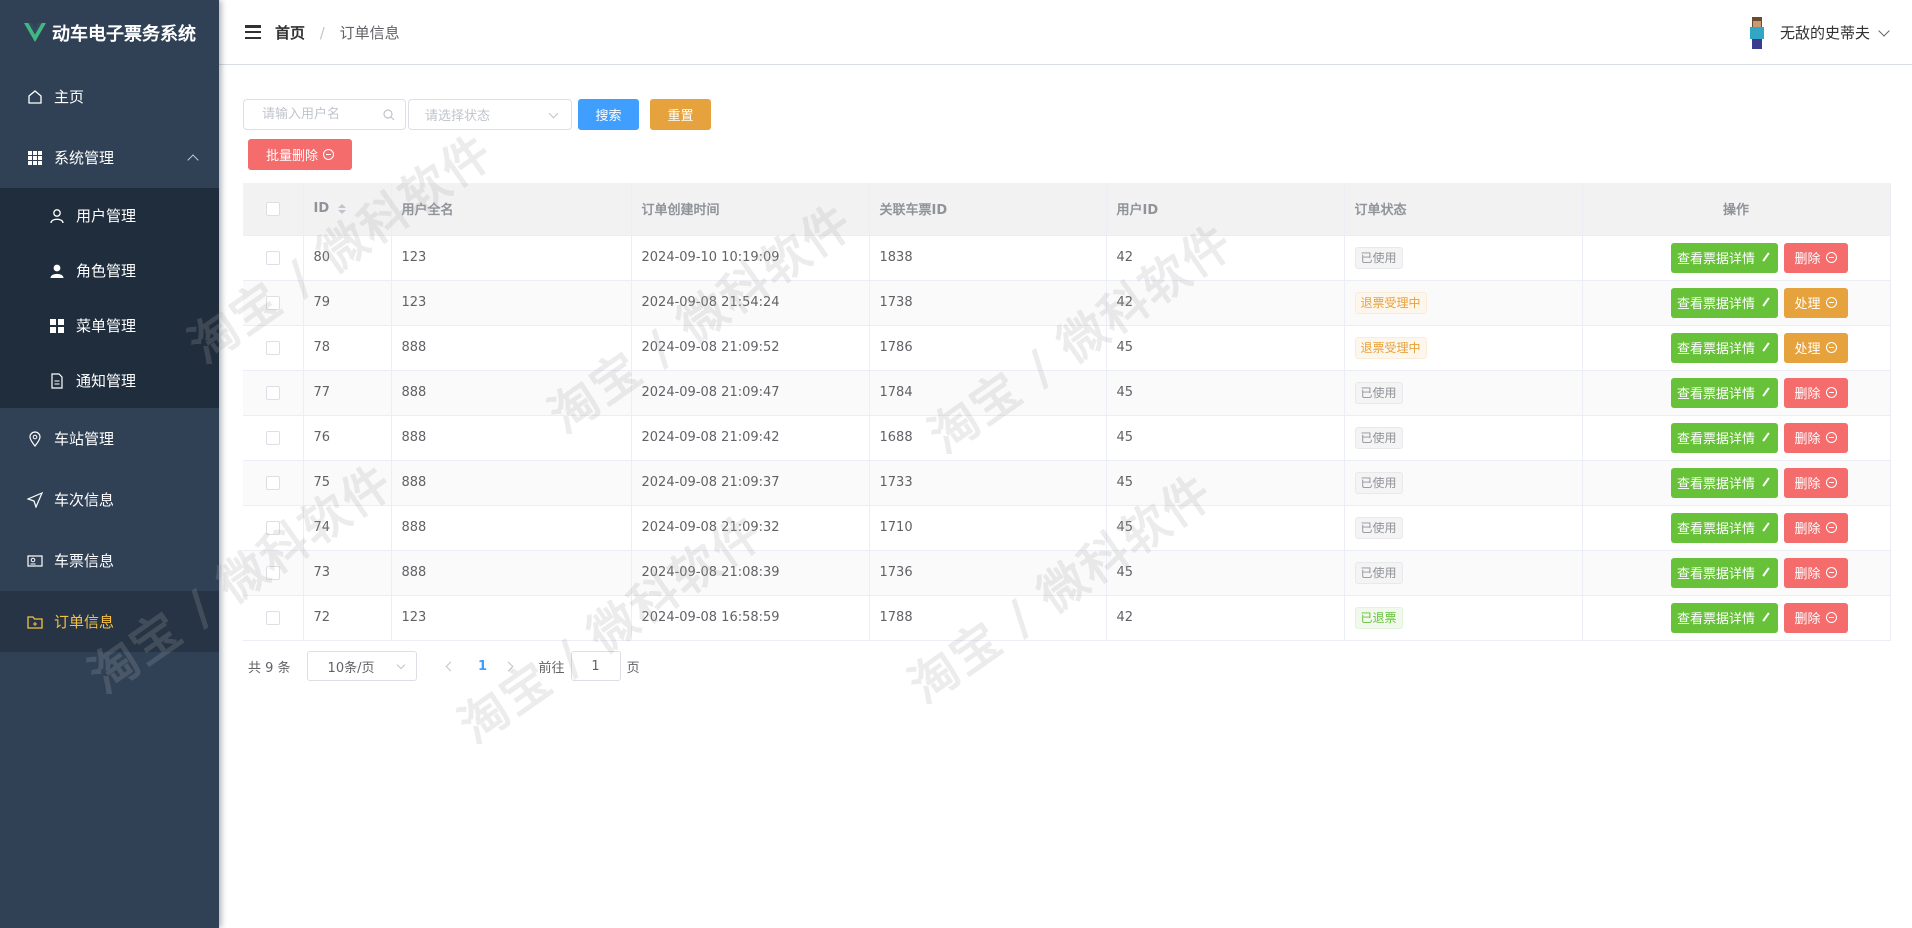 This screenshot has height=928, width=1912. I want to click on breadcrumb-home: 首页, so click(290, 33).